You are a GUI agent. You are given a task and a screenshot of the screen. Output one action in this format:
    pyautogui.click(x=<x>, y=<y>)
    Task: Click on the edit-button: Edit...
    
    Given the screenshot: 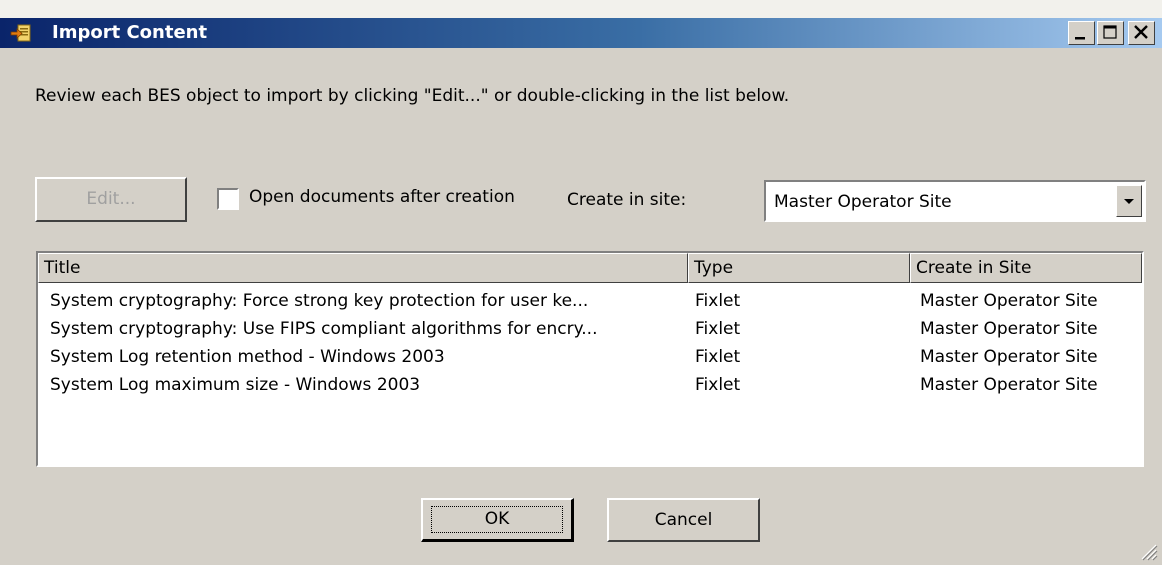 What is the action you would take?
    pyautogui.click(x=111, y=199)
    